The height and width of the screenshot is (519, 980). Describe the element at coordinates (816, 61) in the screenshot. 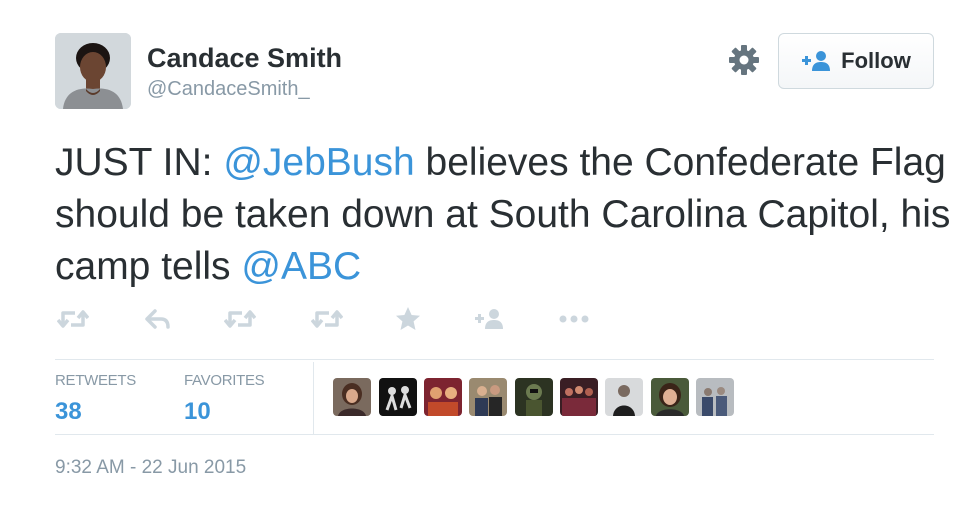

I see `add-user-icon` at that location.